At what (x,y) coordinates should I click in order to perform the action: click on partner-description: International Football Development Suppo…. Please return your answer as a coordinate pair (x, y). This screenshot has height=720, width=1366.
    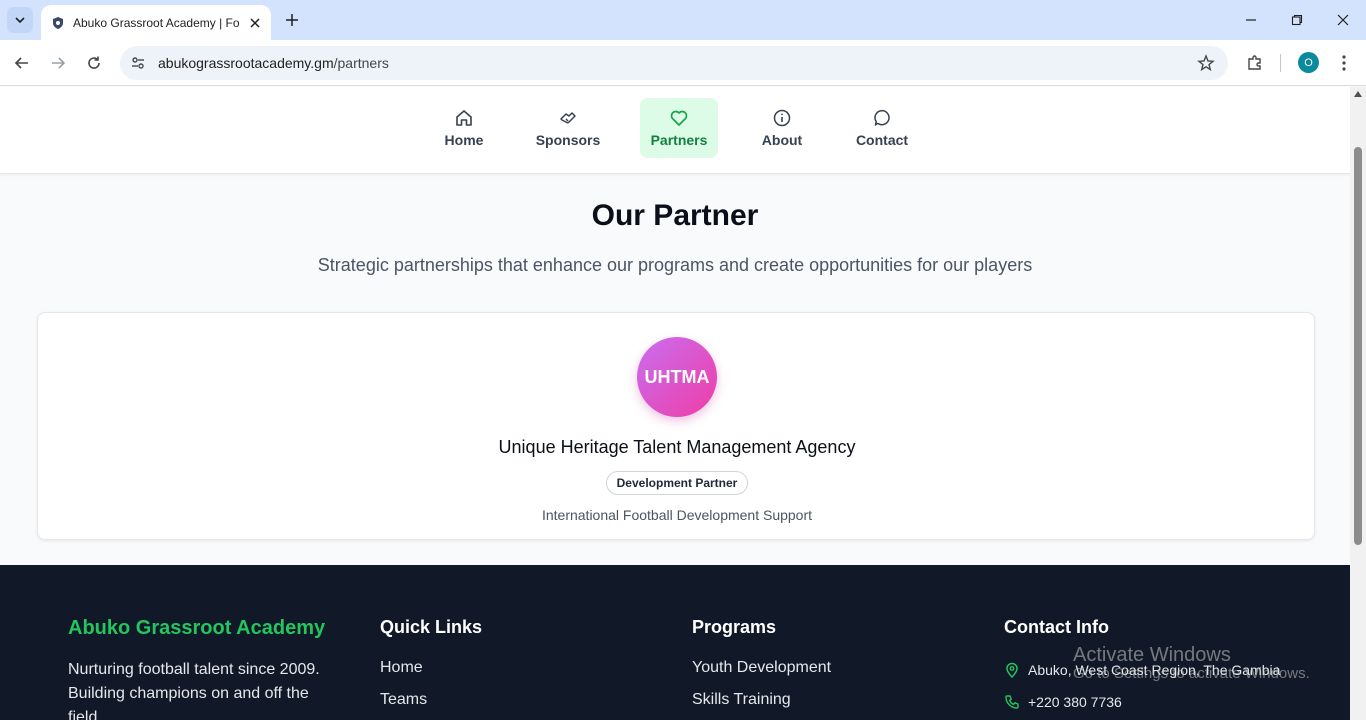
    Looking at the image, I should click on (677, 515).